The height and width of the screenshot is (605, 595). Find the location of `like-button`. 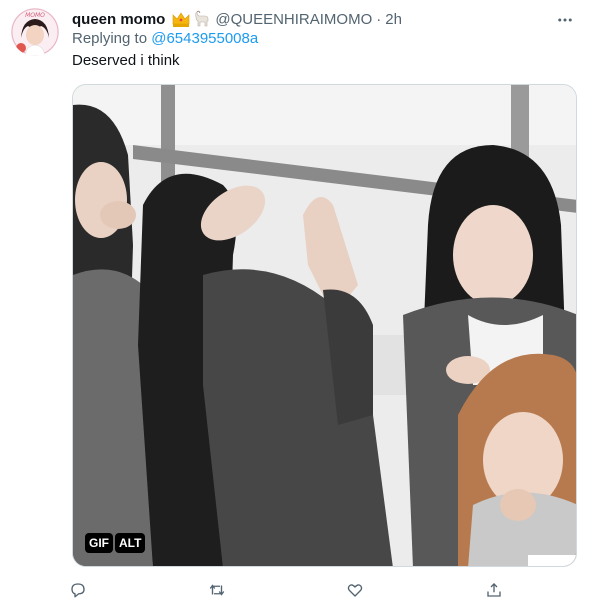

like-button is located at coordinates (355, 590).